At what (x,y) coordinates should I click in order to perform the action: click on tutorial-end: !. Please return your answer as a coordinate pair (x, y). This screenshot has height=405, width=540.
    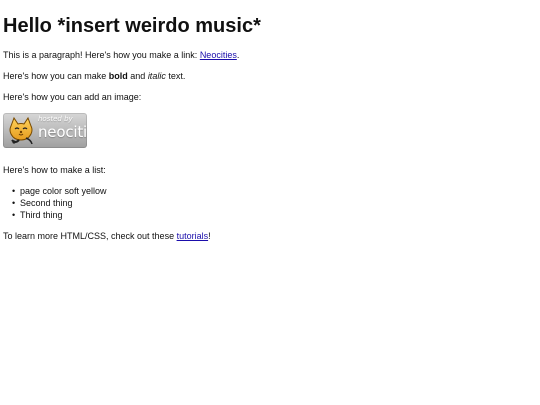
    Looking at the image, I should click on (209, 236).